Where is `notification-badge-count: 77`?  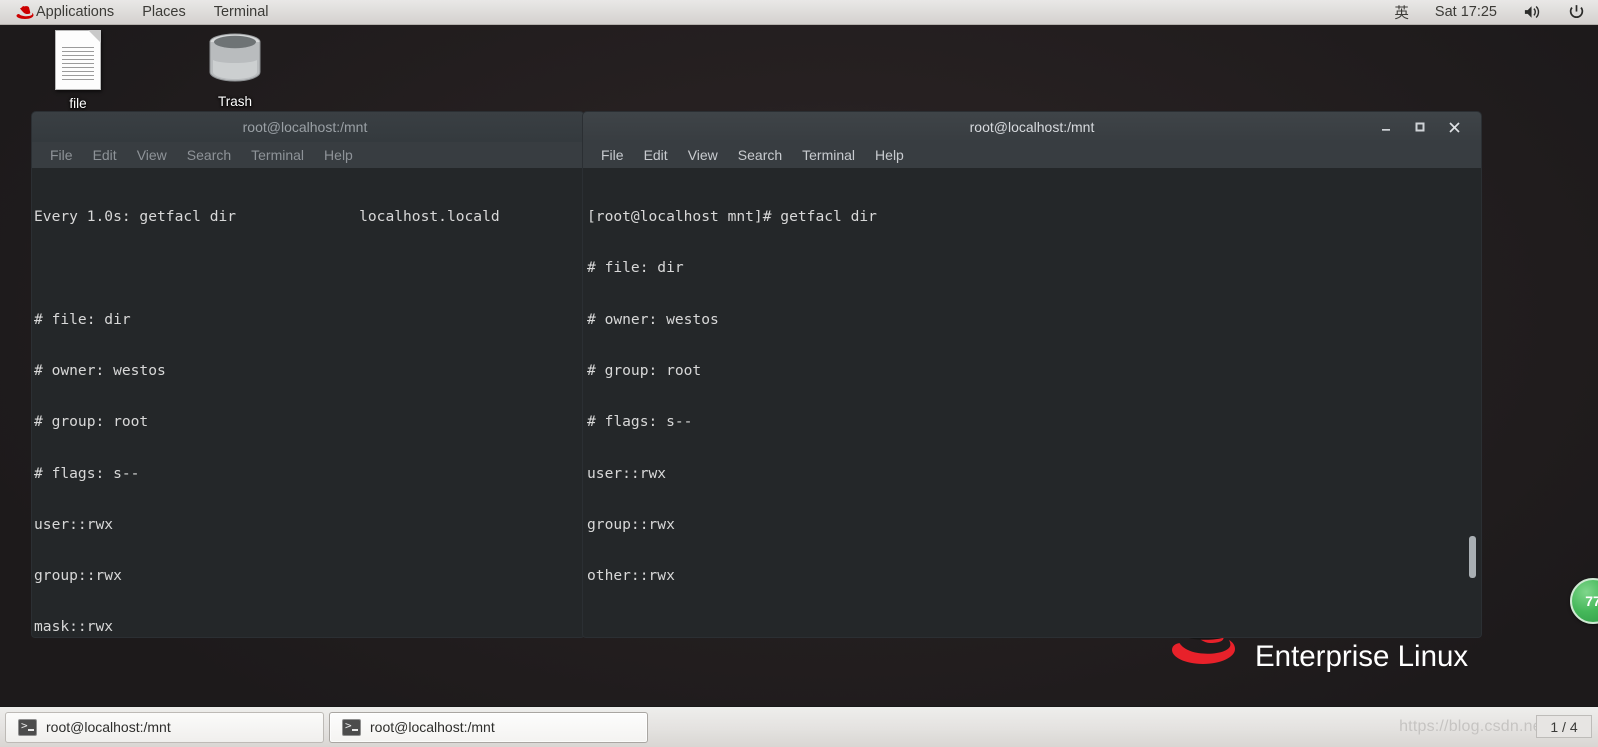 notification-badge-count: 77 is located at coordinates (1591, 601).